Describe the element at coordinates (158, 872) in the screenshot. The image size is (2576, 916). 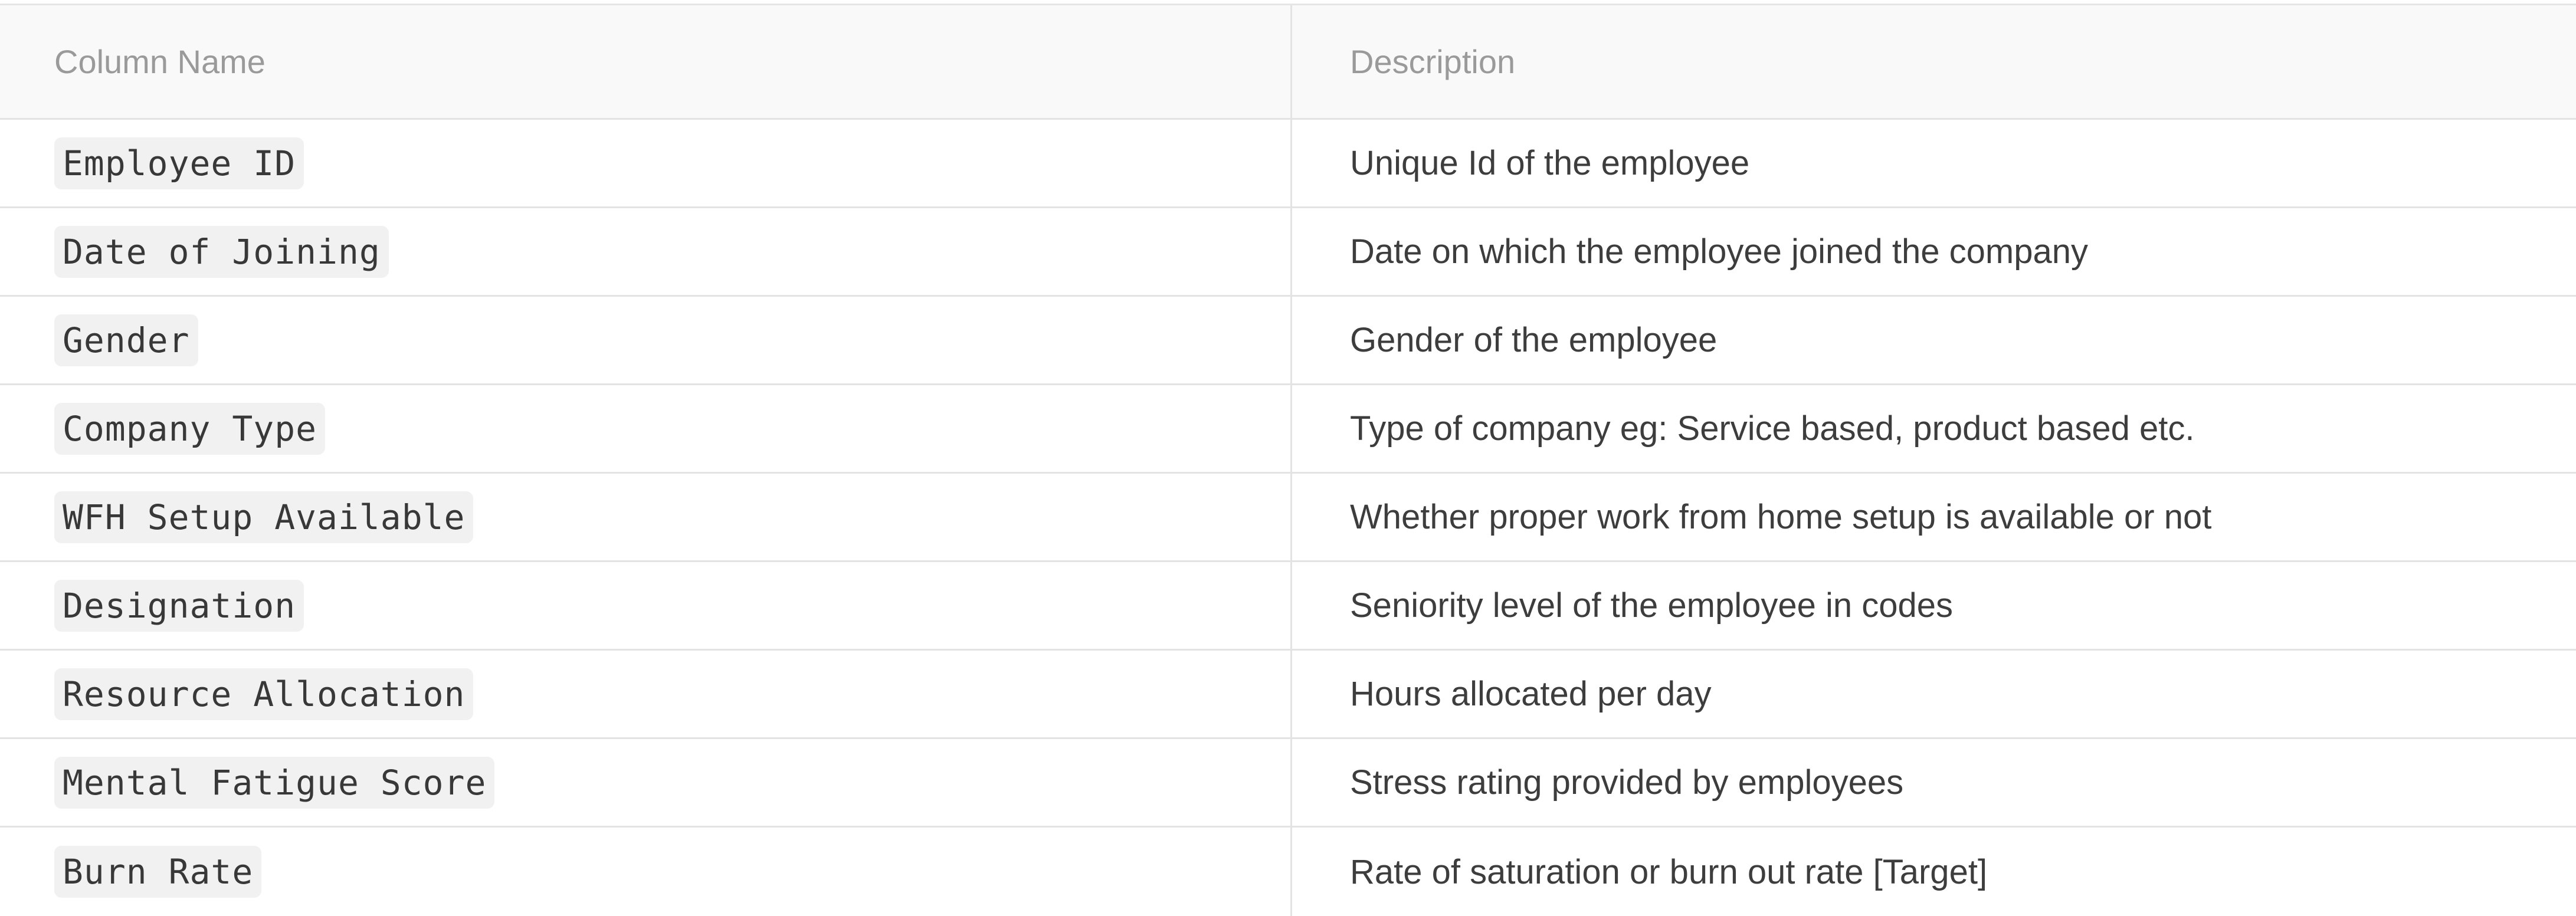
I see `column-name-code: Burn Rate` at that location.